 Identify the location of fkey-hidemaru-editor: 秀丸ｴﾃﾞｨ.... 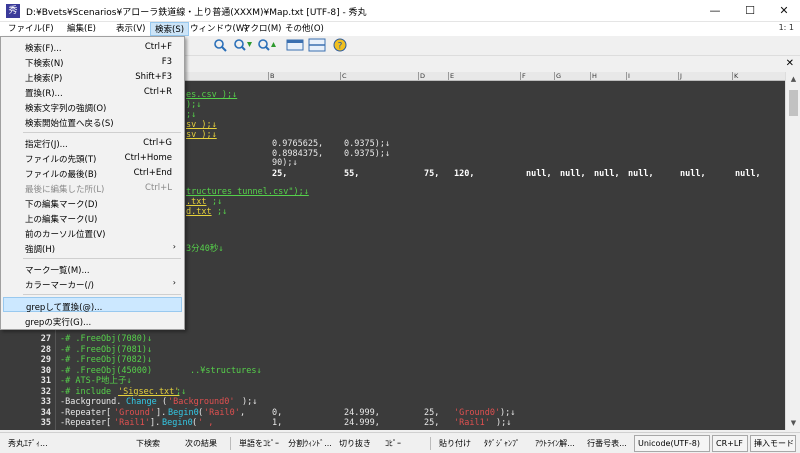
(40, 443).